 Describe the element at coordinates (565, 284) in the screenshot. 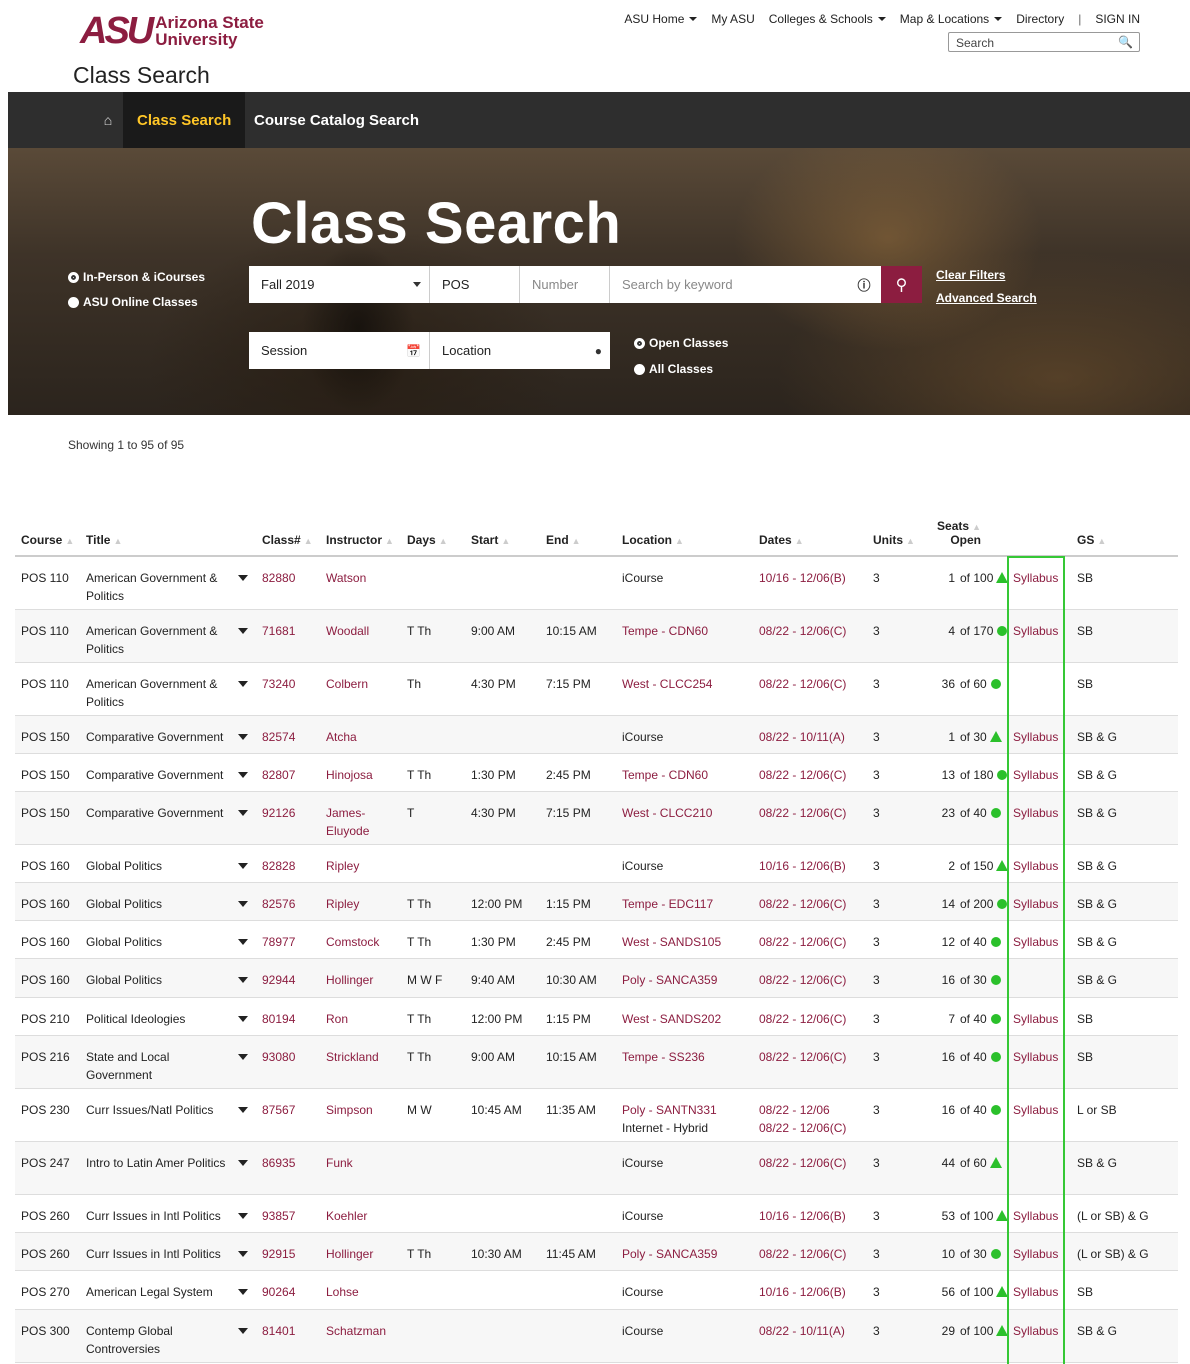

I see `number-input: Number` at that location.